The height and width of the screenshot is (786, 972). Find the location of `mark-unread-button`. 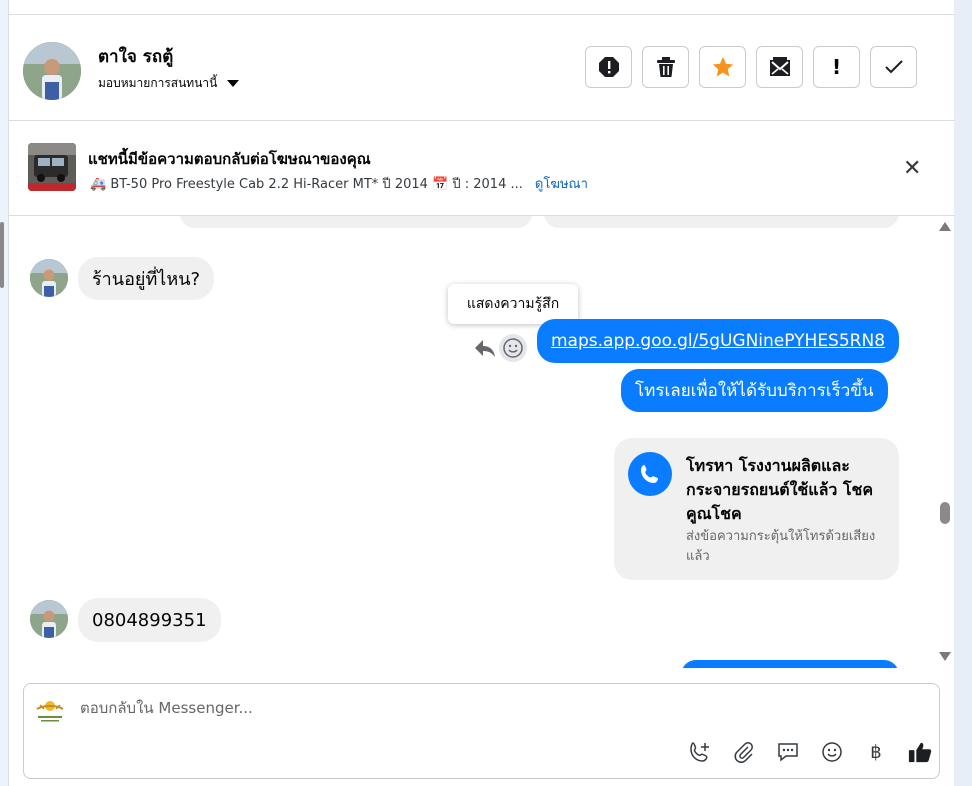

mark-unread-button is located at coordinates (779, 67).